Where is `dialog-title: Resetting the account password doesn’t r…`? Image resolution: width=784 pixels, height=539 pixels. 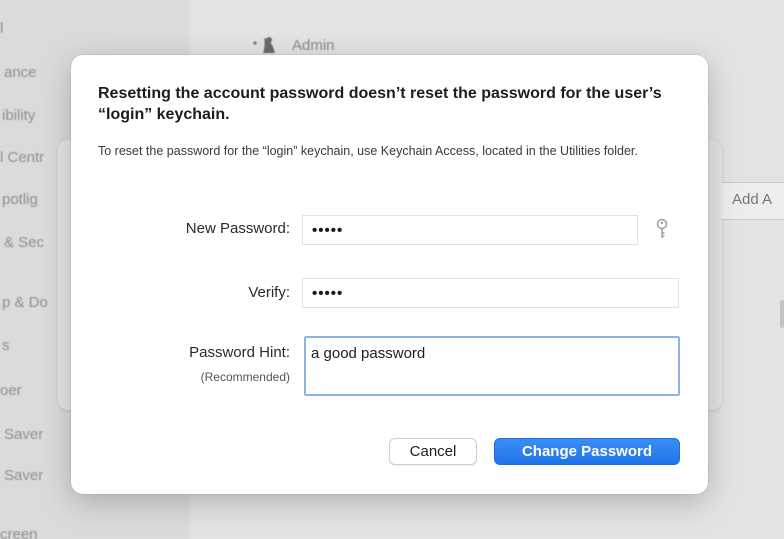
dialog-title: Resetting the account password doesn’t r… is located at coordinates (380, 104).